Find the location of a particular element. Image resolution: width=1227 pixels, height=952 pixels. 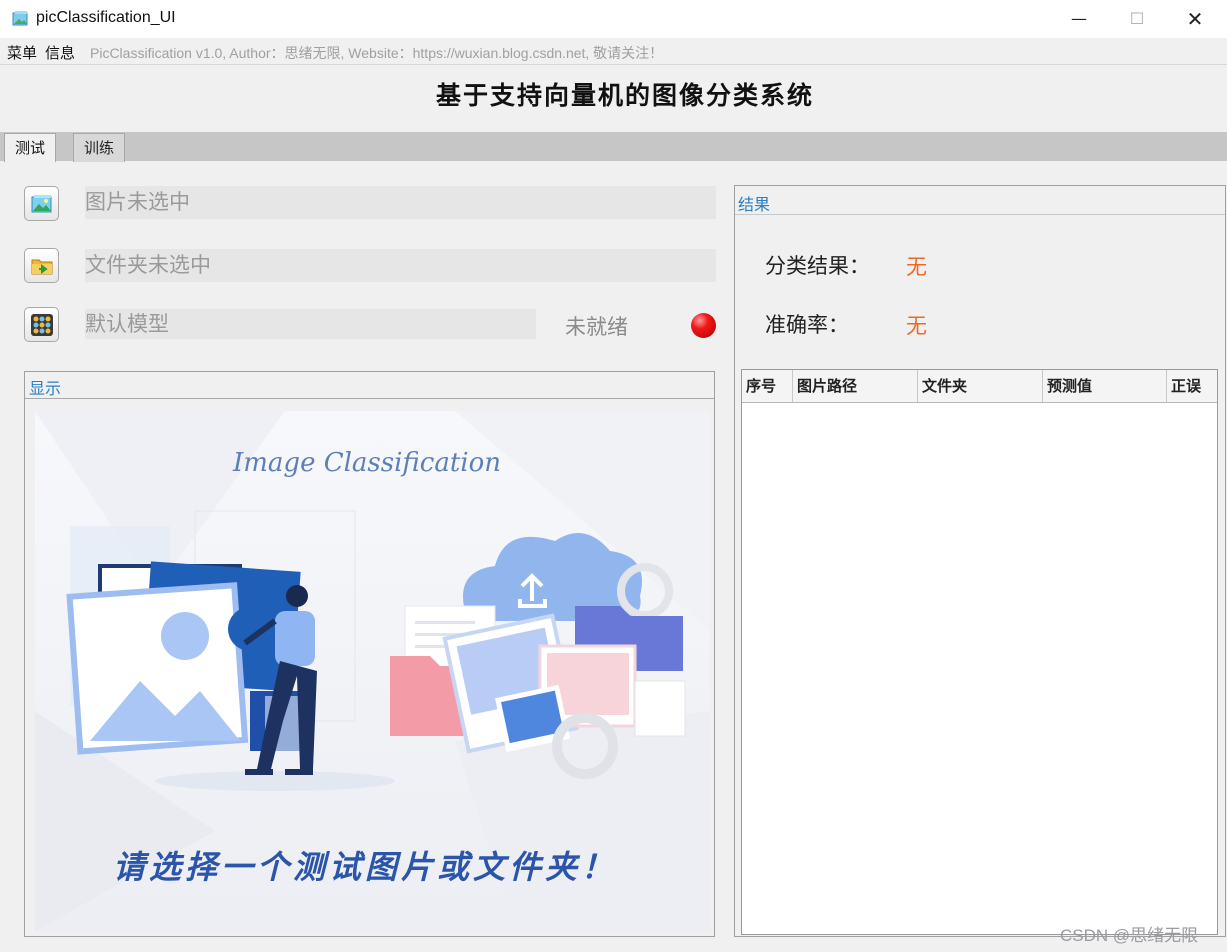

status-indicator-icon is located at coordinates (703, 325).